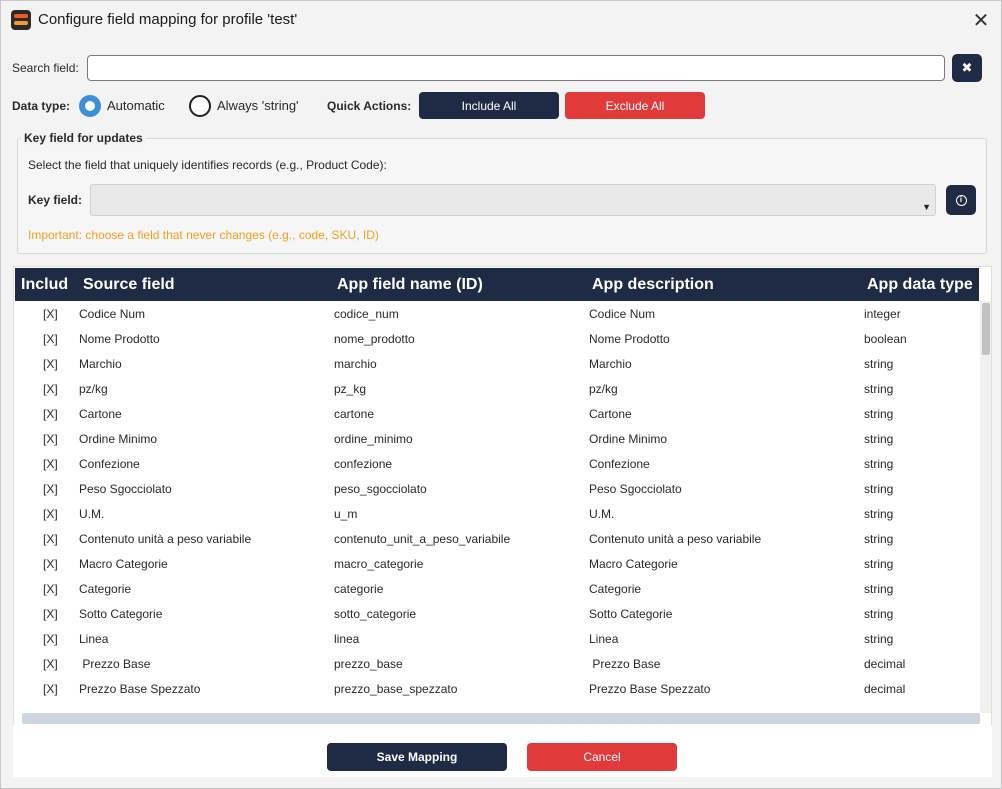 This screenshot has width=1002, height=789. What do you see at coordinates (417, 757) in the screenshot?
I see `save-mapping-button: Save Mapping` at bounding box center [417, 757].